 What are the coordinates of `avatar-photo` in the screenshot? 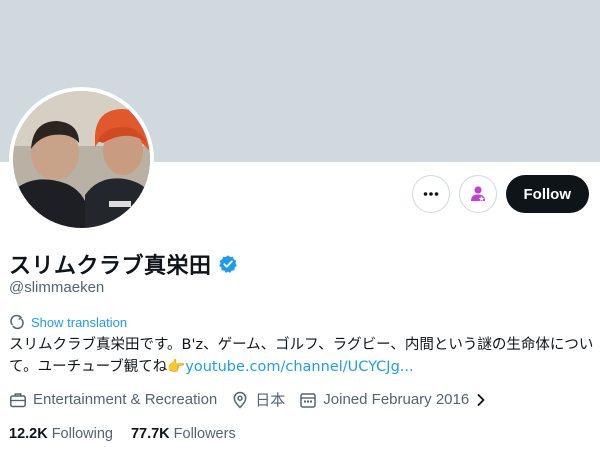 It's located at (81, 159).